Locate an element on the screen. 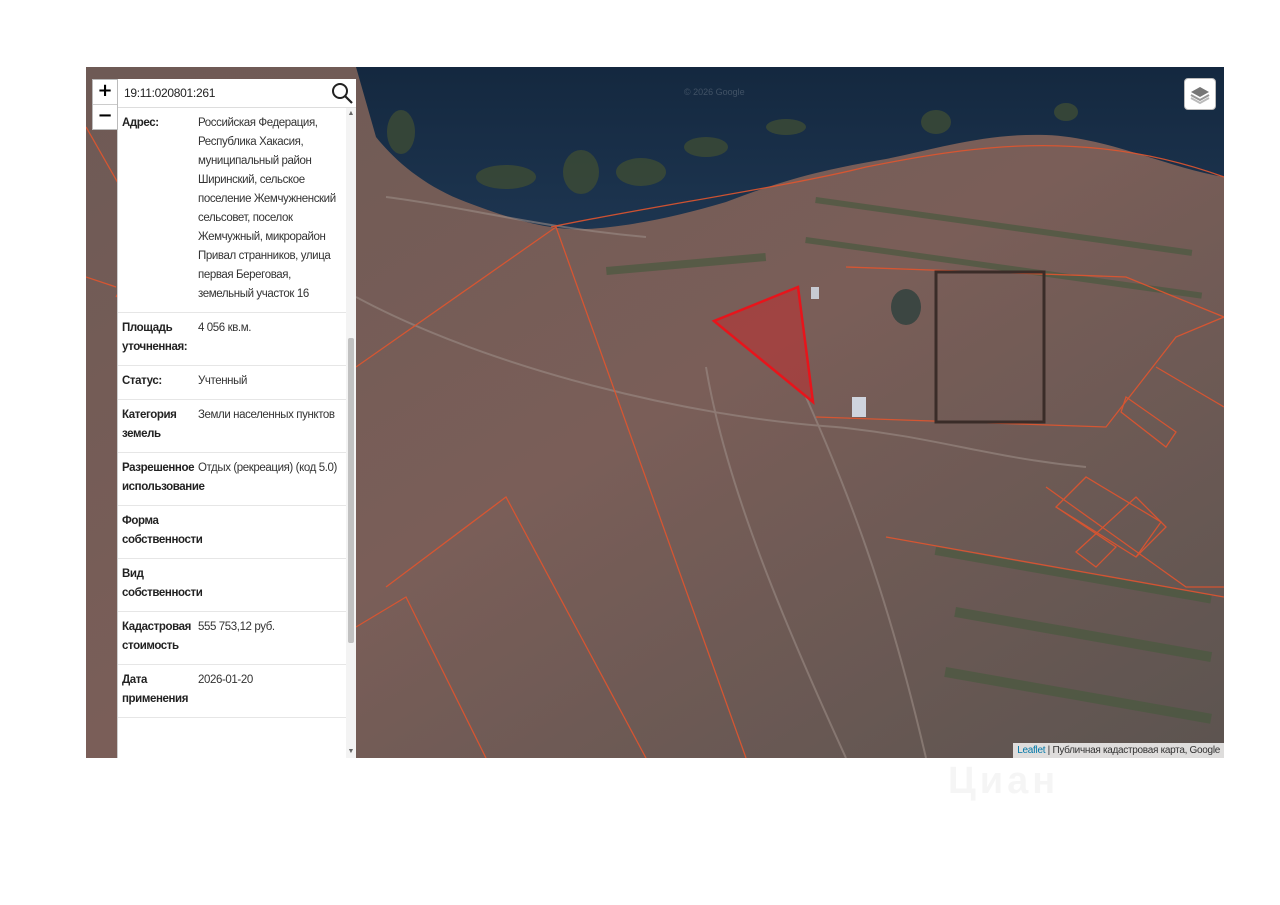  layers-icon is located at coordinates (1200, 96).